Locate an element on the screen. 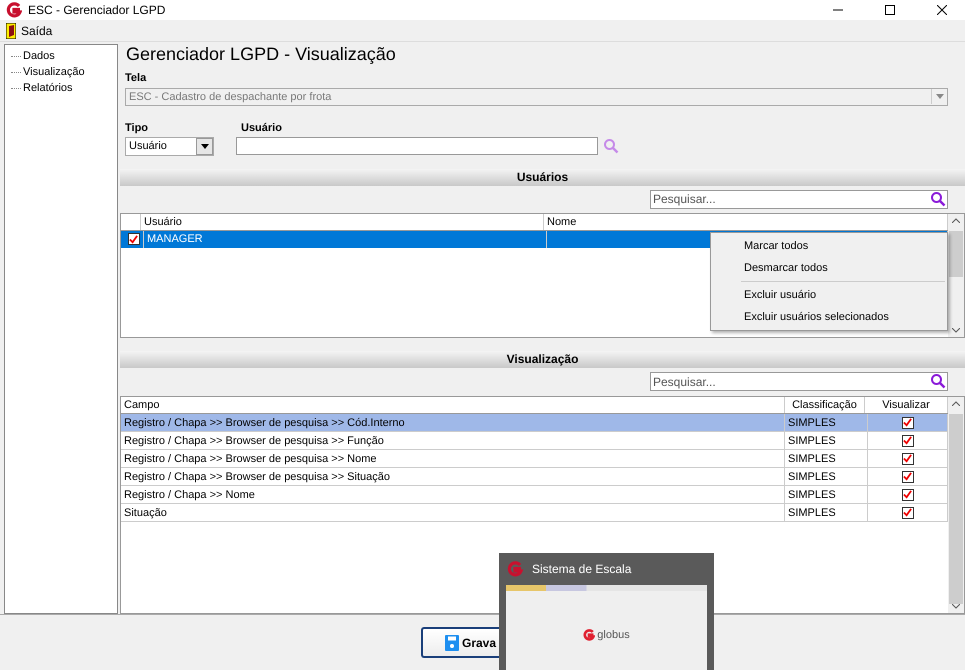 This screenshot has width=965, height=670. tree-item: Visualização is located at coordinates (54, 72).